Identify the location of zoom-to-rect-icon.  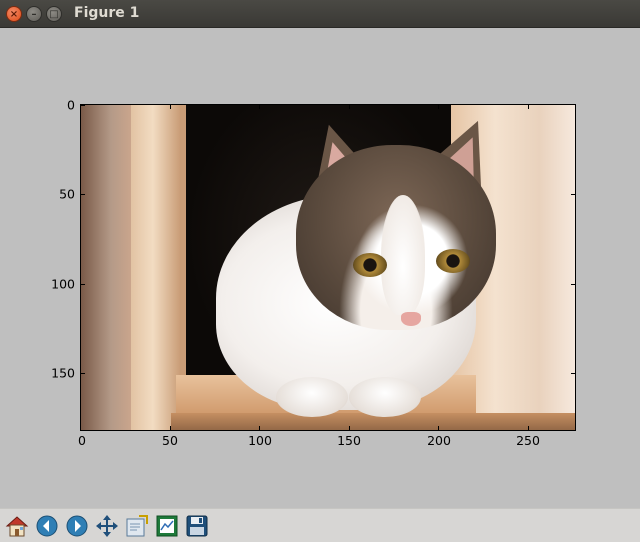
(137, 526).